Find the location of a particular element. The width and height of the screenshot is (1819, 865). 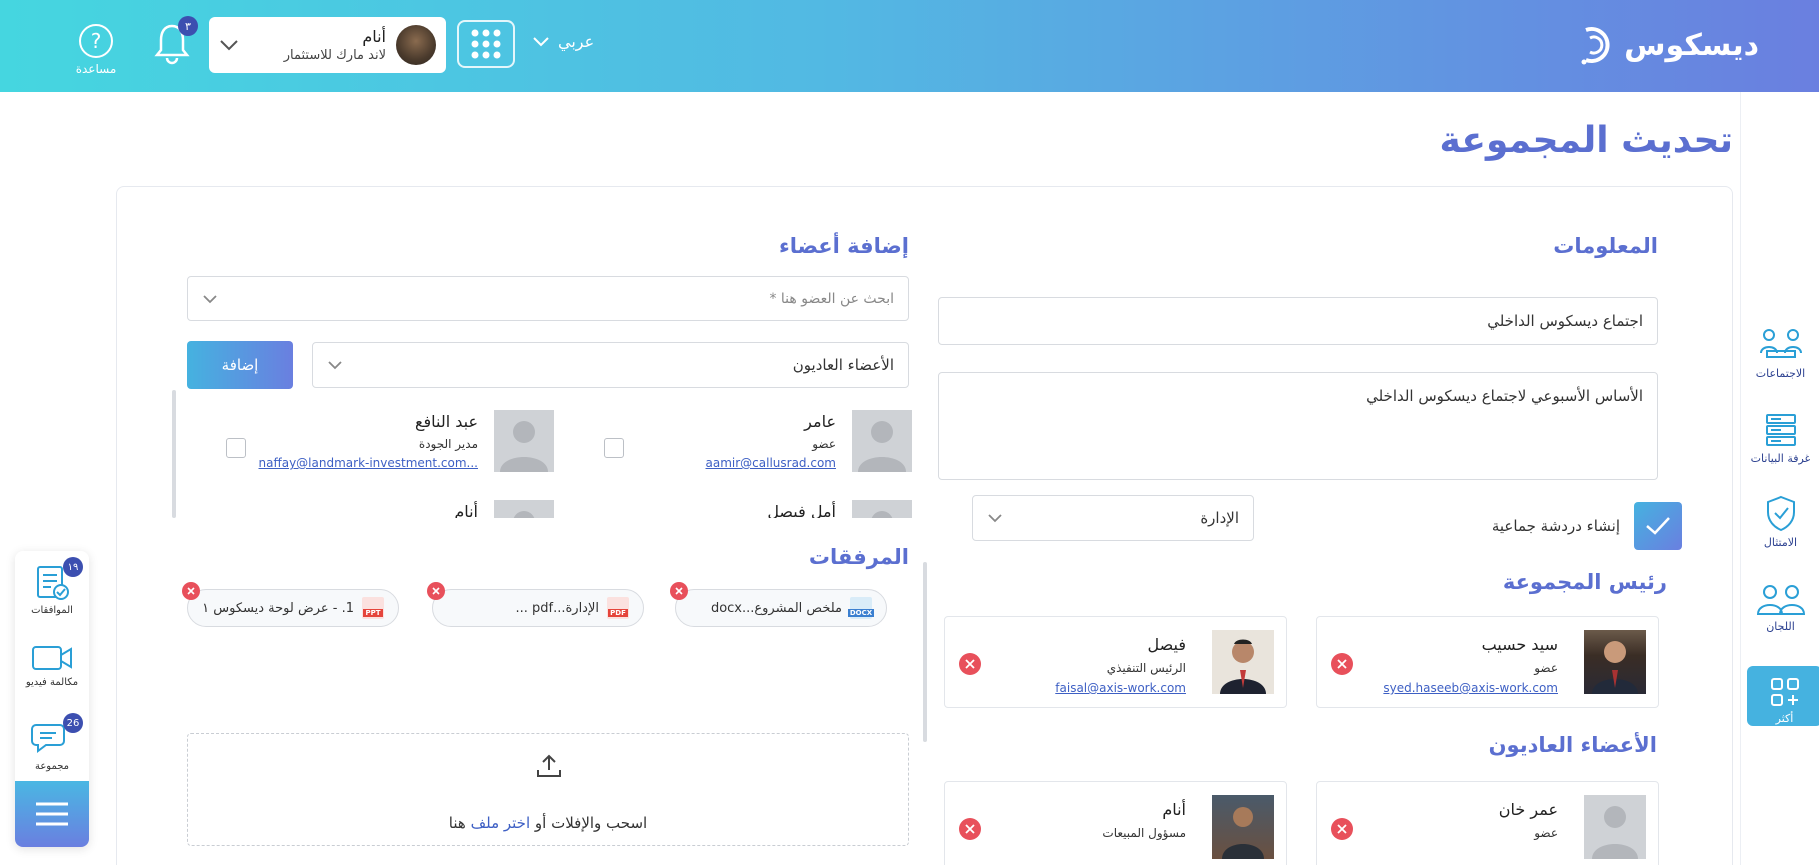

drop-text-prefix: اسحب والإفلات أو is located at coordinates (591, 823).